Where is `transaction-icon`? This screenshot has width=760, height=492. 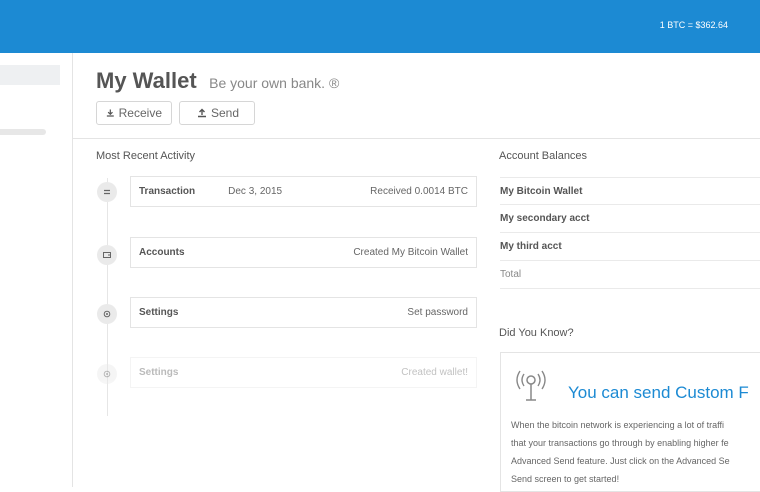 transaction-icon is located at coordinates (107, 192).